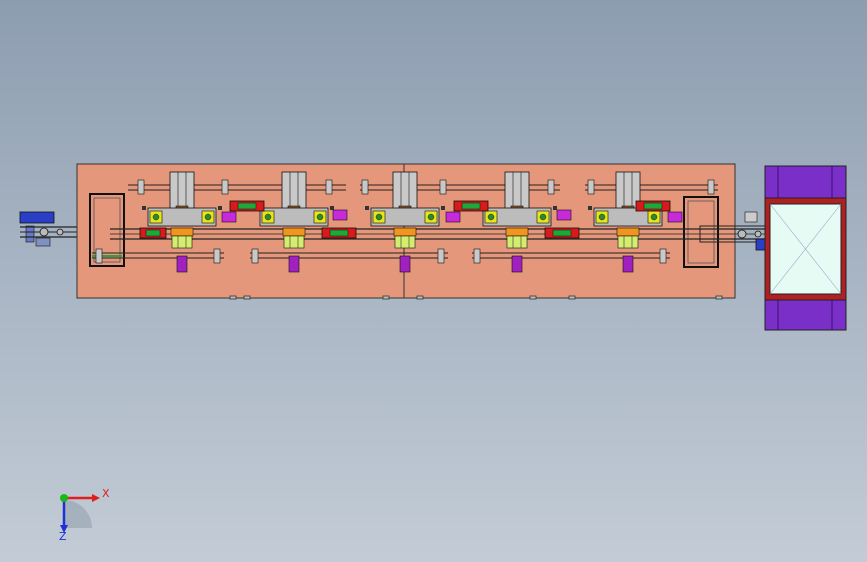 This screenshot has height=562, width=867. I want to click on coordinate-triad, so click(80, 513).